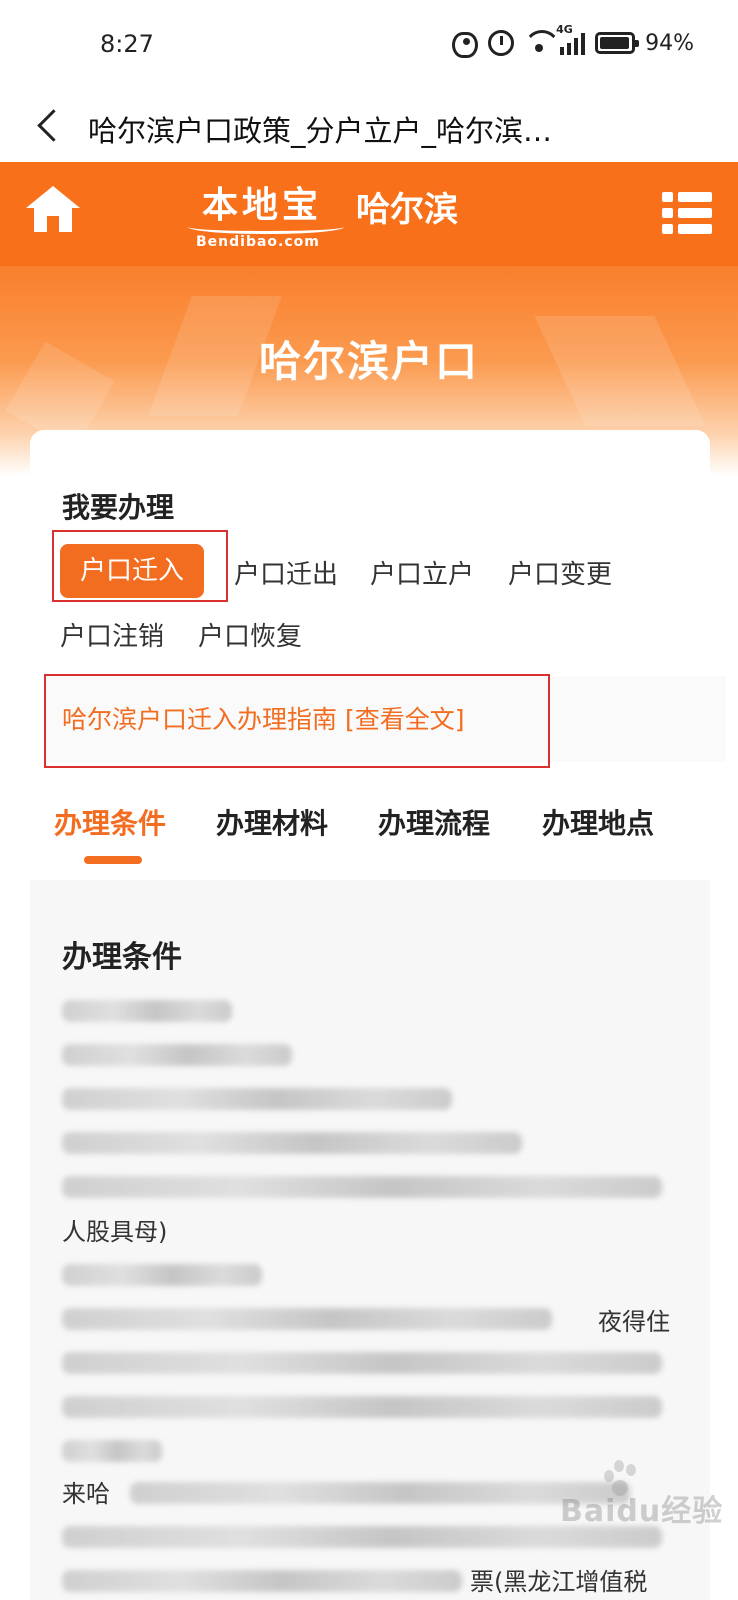 This screenshot has width=738, height=1600. Describe the element at coordinates (272, 822) in the screenshot. I see `tab-materials: 办理材料` at that location.